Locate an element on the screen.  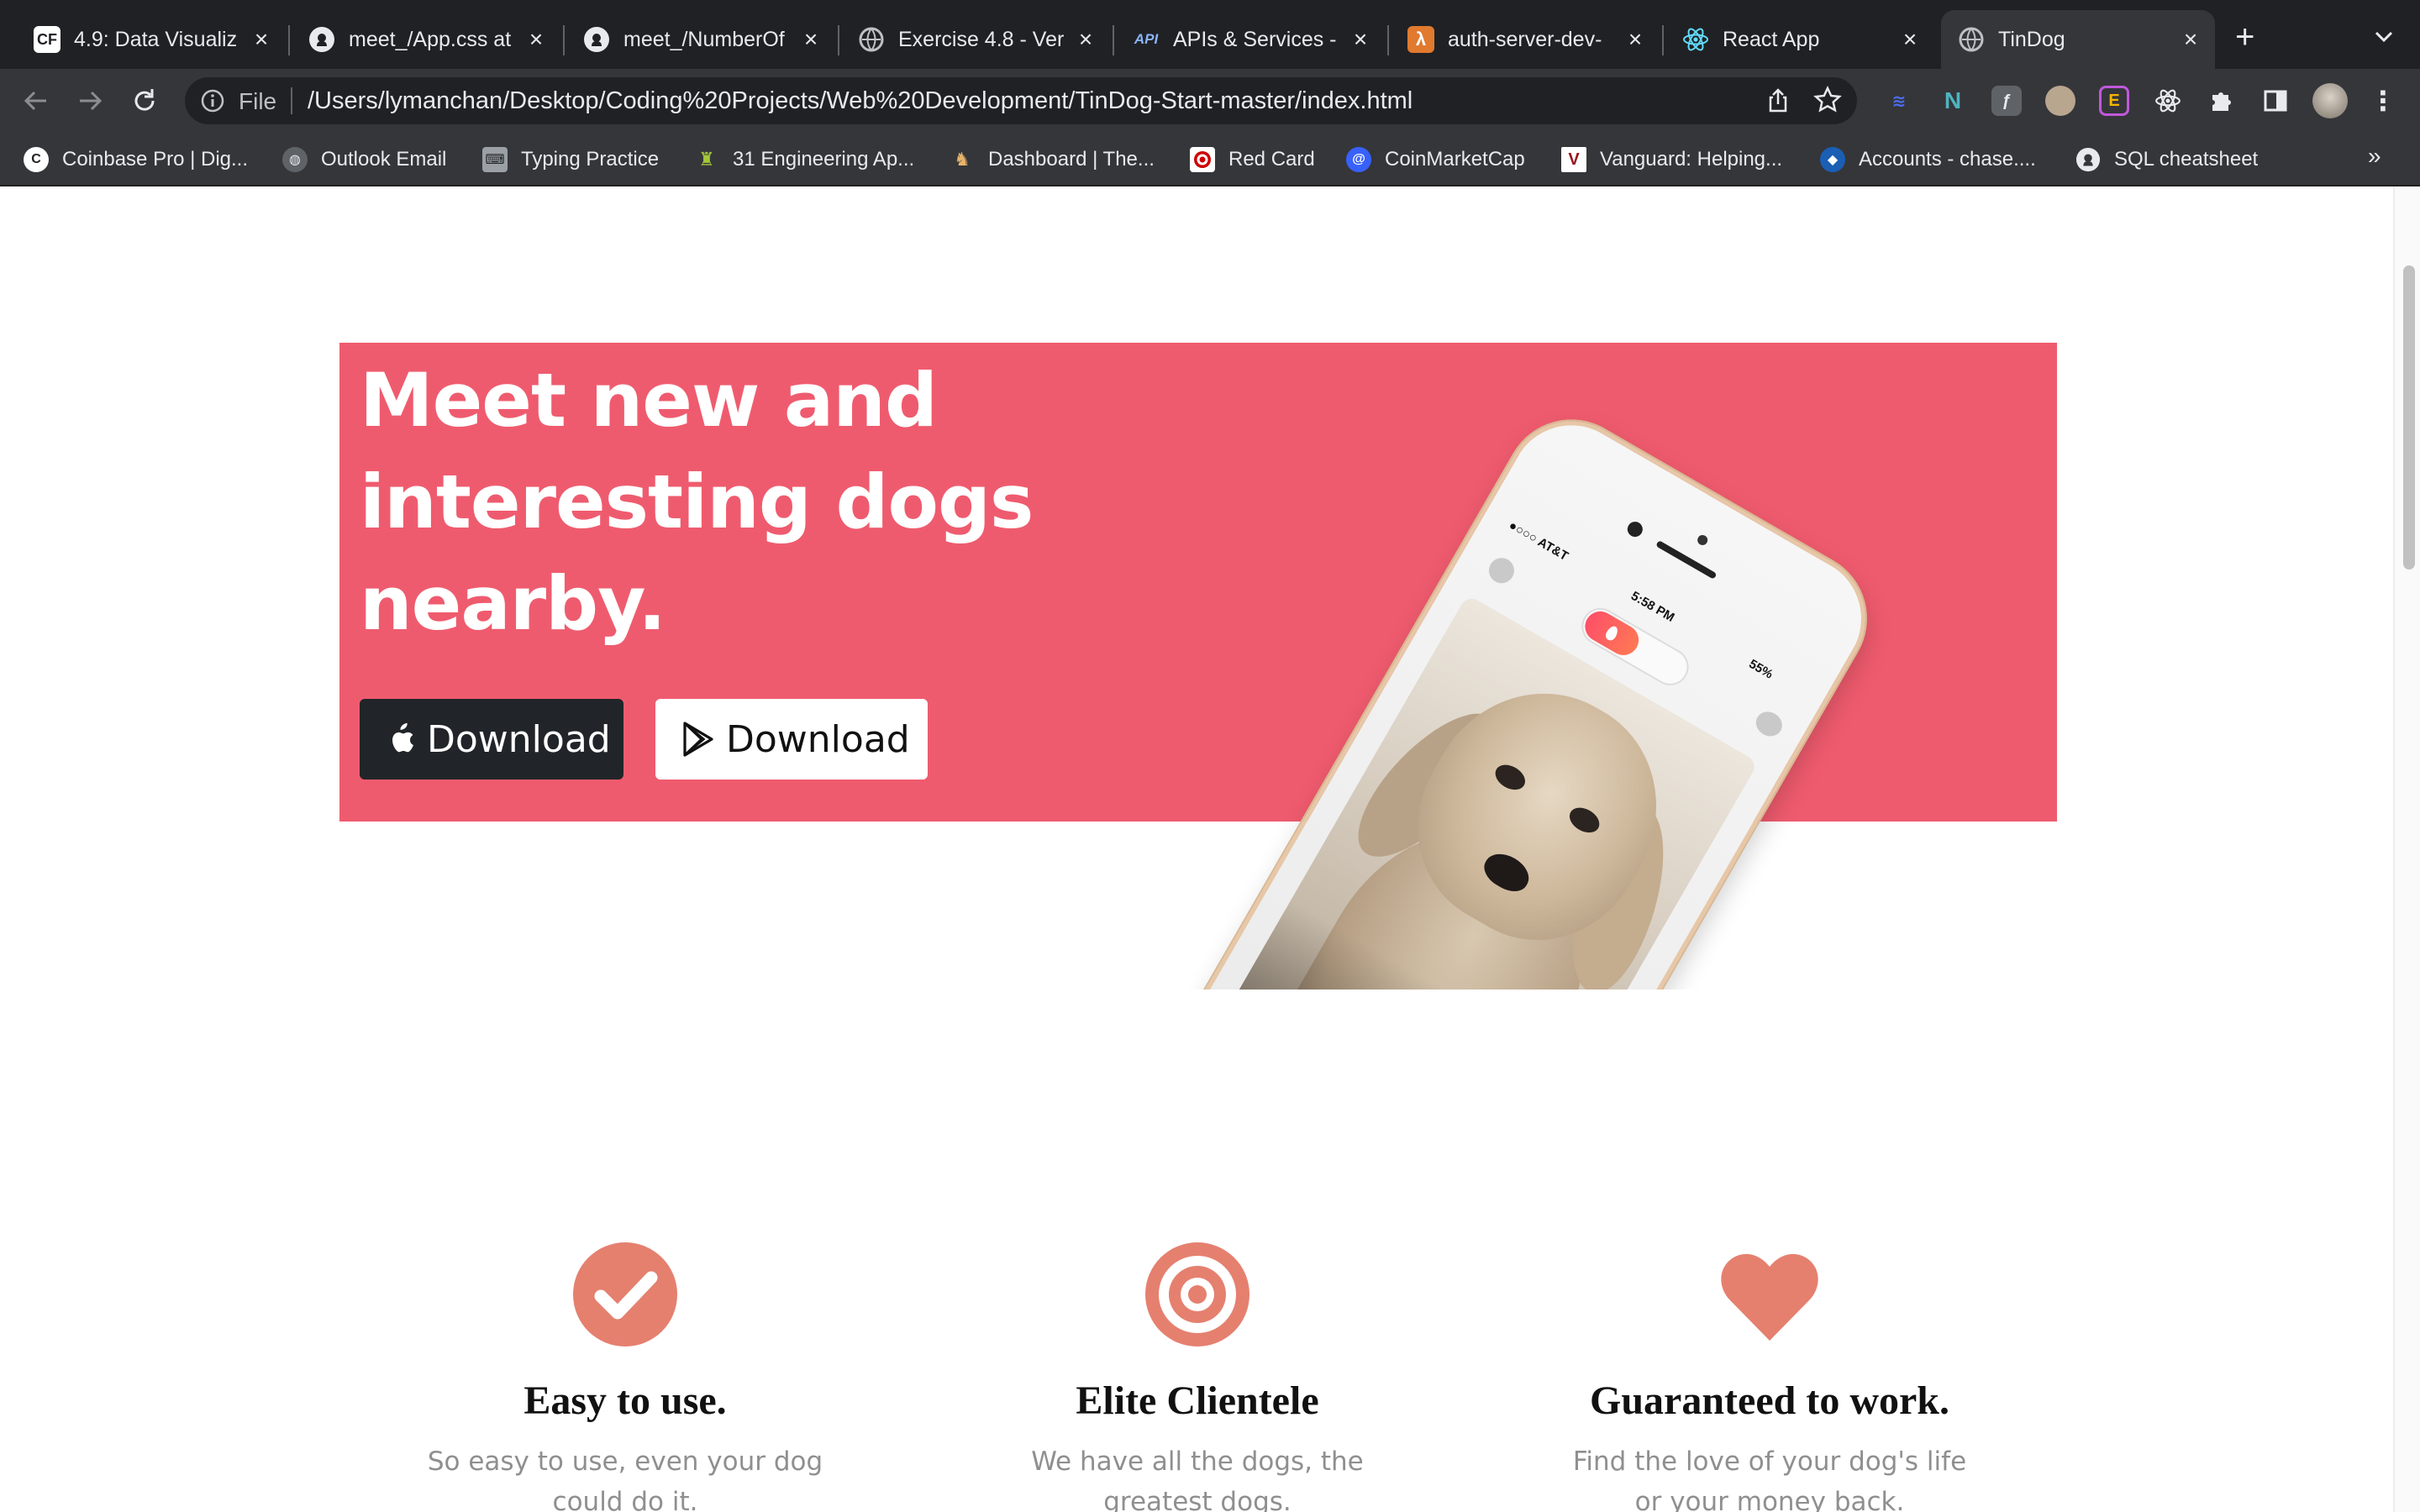
profile-icon is located at coordinates (1501, 570).